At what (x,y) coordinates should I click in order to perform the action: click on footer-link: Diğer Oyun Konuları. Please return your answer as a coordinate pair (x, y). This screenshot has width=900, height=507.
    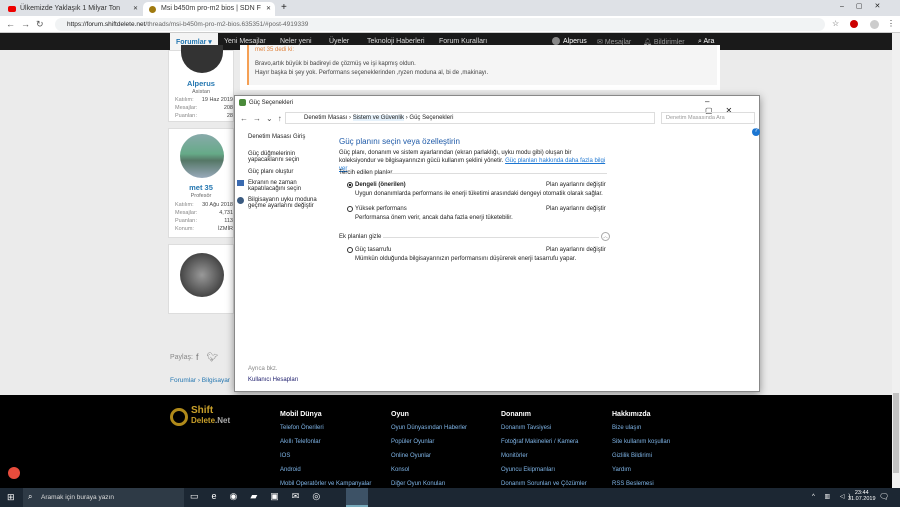
    Looking at the image, I should click on (418, 484).